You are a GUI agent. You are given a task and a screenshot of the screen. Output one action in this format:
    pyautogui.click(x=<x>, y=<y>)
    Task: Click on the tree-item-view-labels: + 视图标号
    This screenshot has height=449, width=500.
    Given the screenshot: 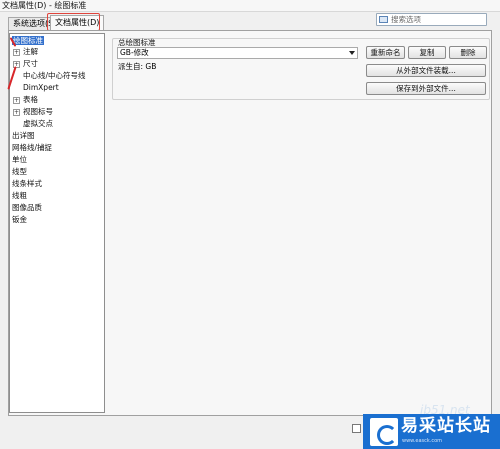 What is the action you would take?
    pyautogui.click(x=33, y=112)
    